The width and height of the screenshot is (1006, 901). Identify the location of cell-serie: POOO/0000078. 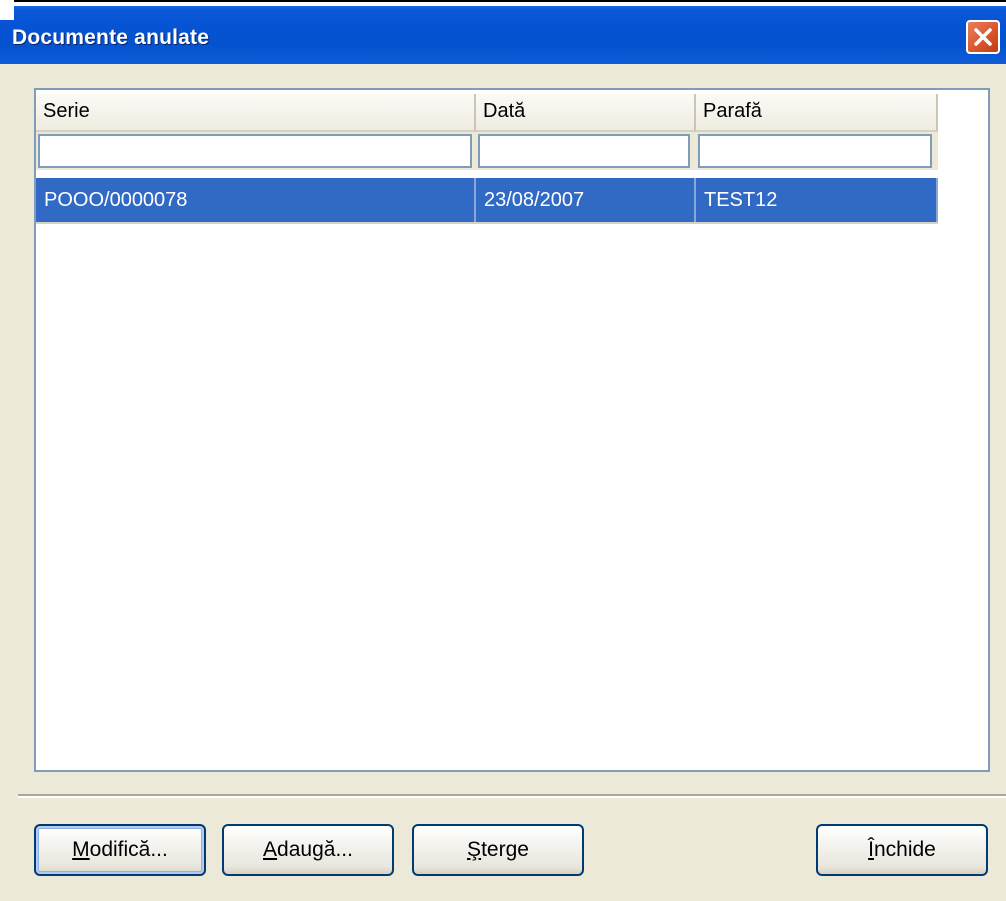
(256, 200).